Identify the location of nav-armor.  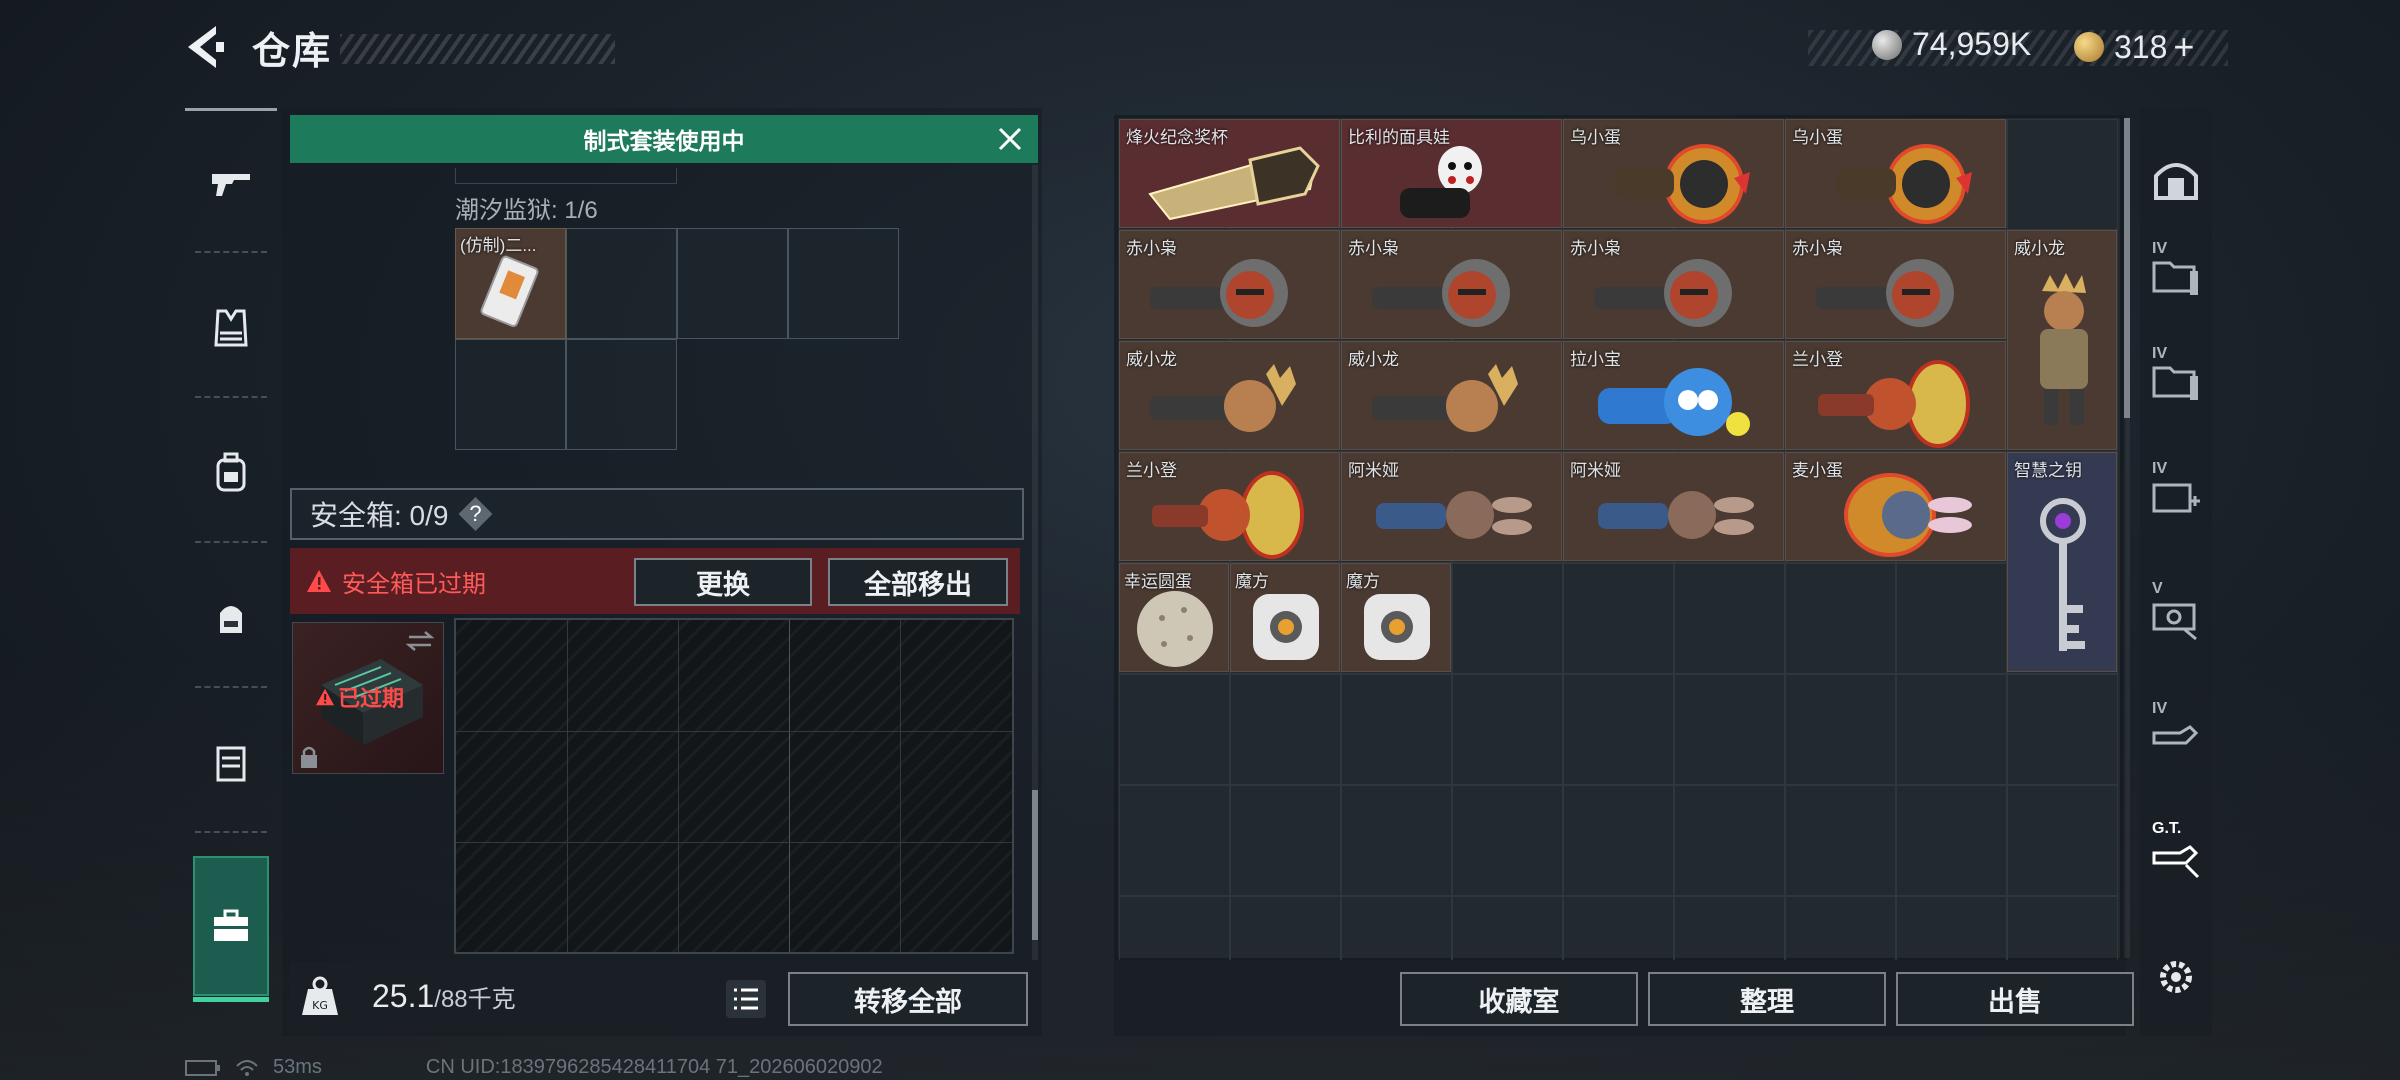
(231, 328).